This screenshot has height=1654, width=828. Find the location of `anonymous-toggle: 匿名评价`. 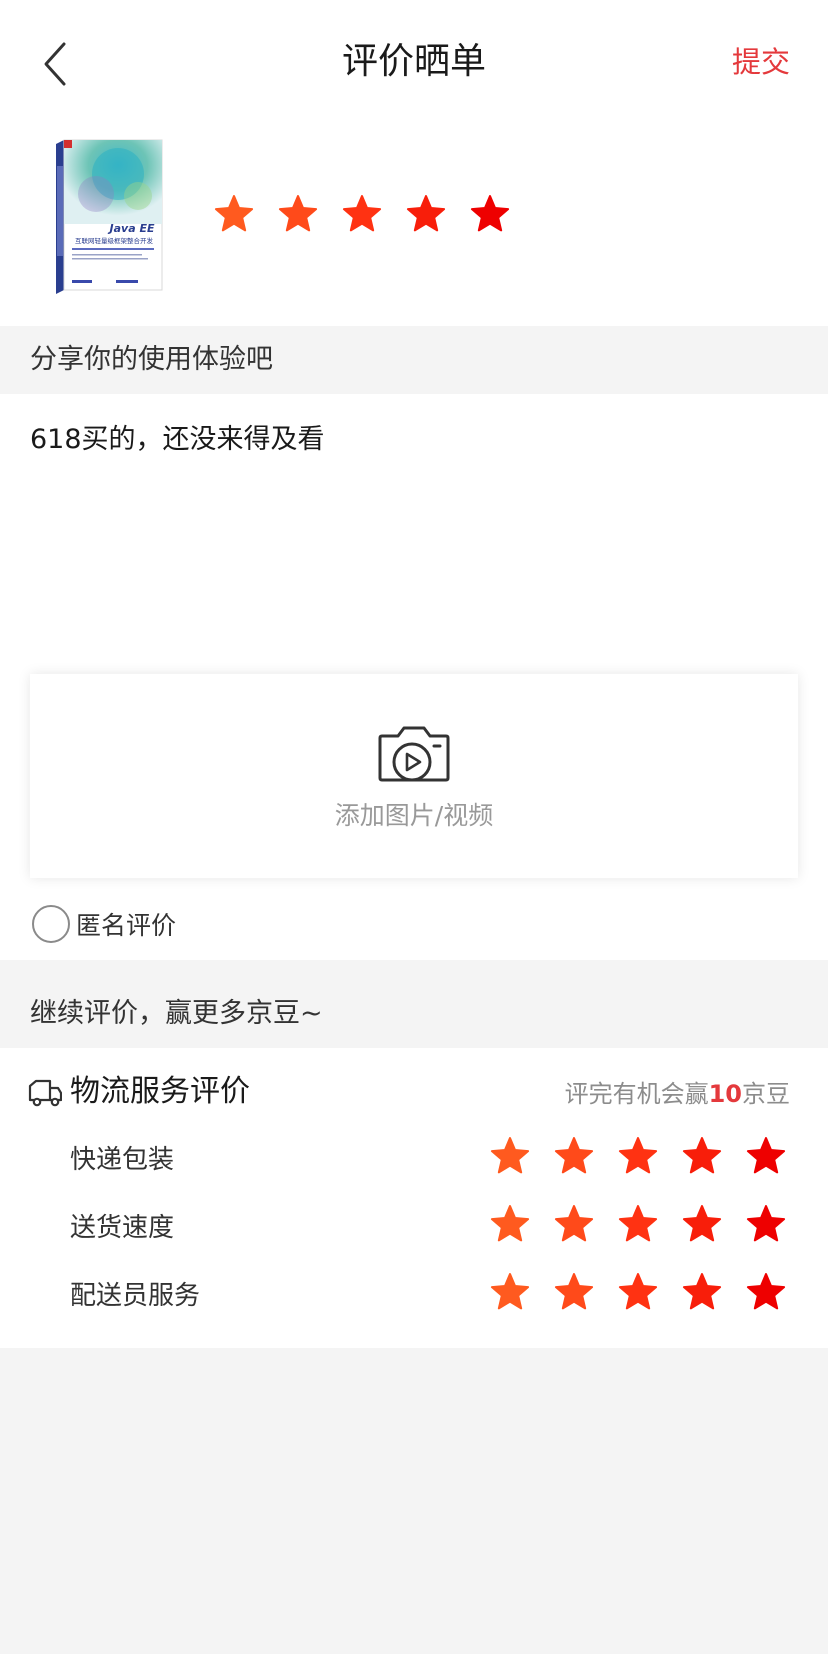

anonymous-toggle: 匿名评价 is located at coordinates (104, 924).